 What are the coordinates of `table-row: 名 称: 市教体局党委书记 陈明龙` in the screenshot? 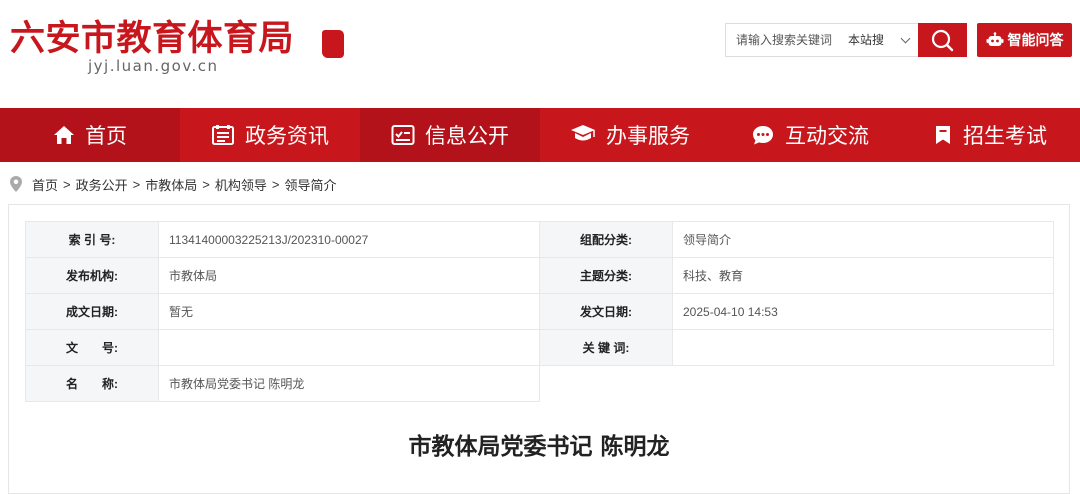 It's located at (539, 383).